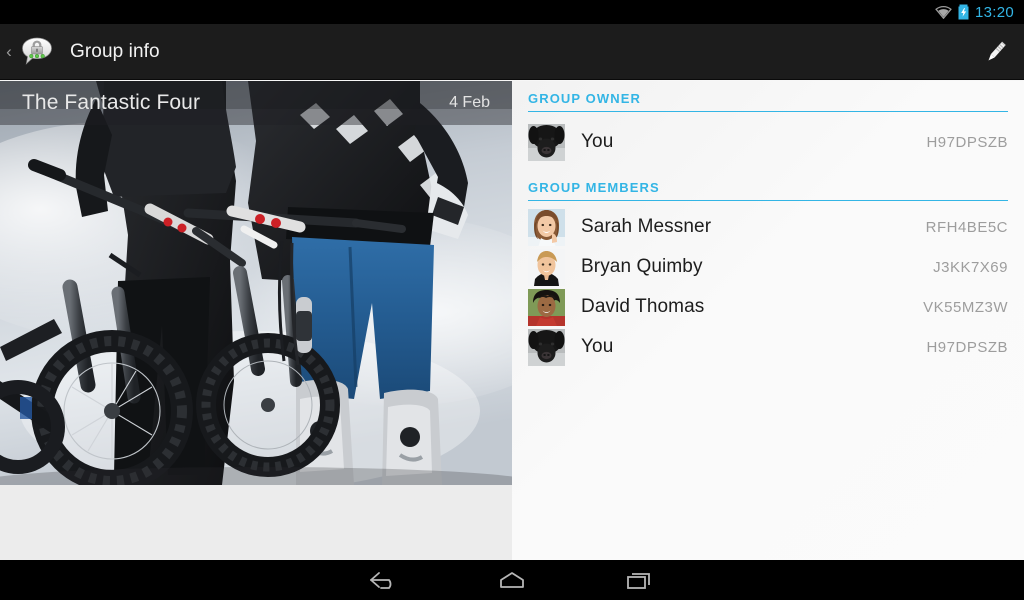 The width and height of the screenshot is (1024, 600). I want to click on page-title: Group info, so click(115, 51).